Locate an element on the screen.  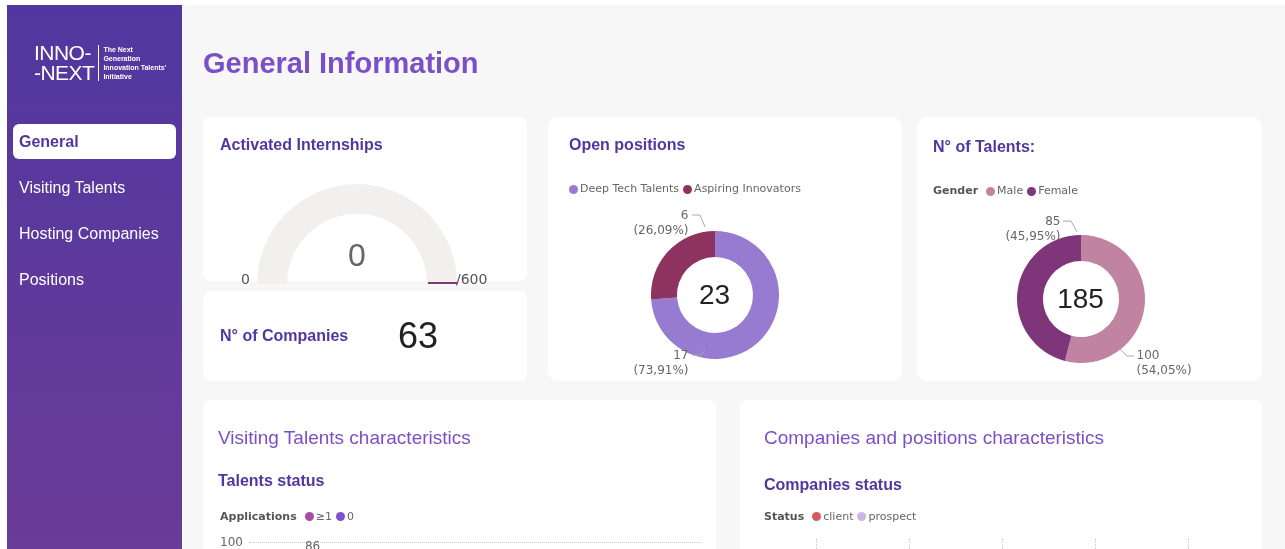
data-label: 17 (73,91%) is located at coordinates (660, 362).